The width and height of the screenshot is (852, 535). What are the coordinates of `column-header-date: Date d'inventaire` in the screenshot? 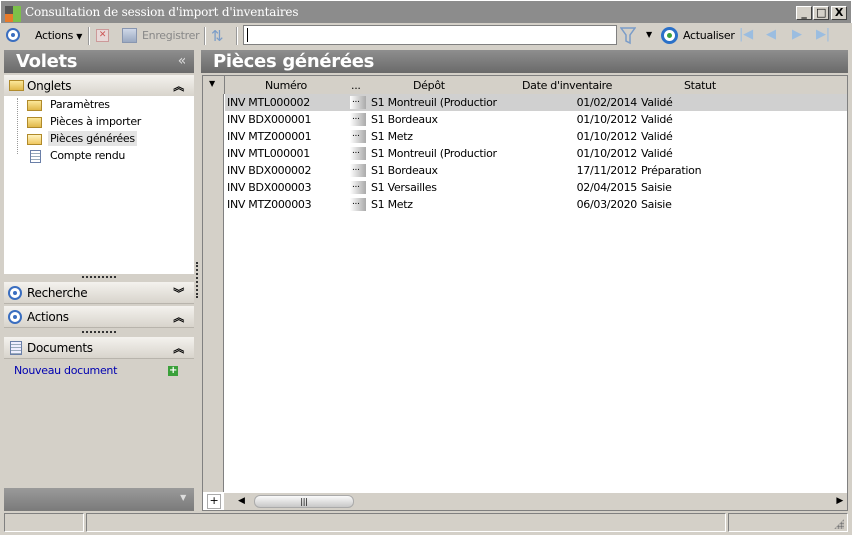 It's located at (567, 85).